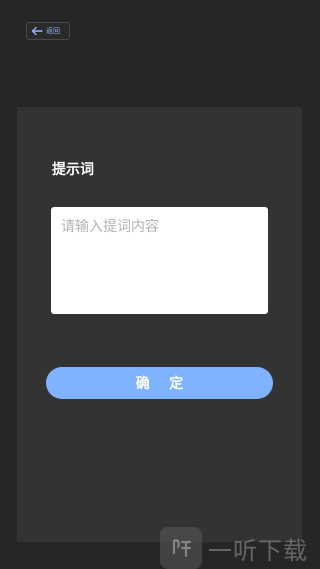 This screenshot has width=320, height=569. Describe the element at coordinates (159, 260) in the screenshot. I see `prompt-input` at that location.